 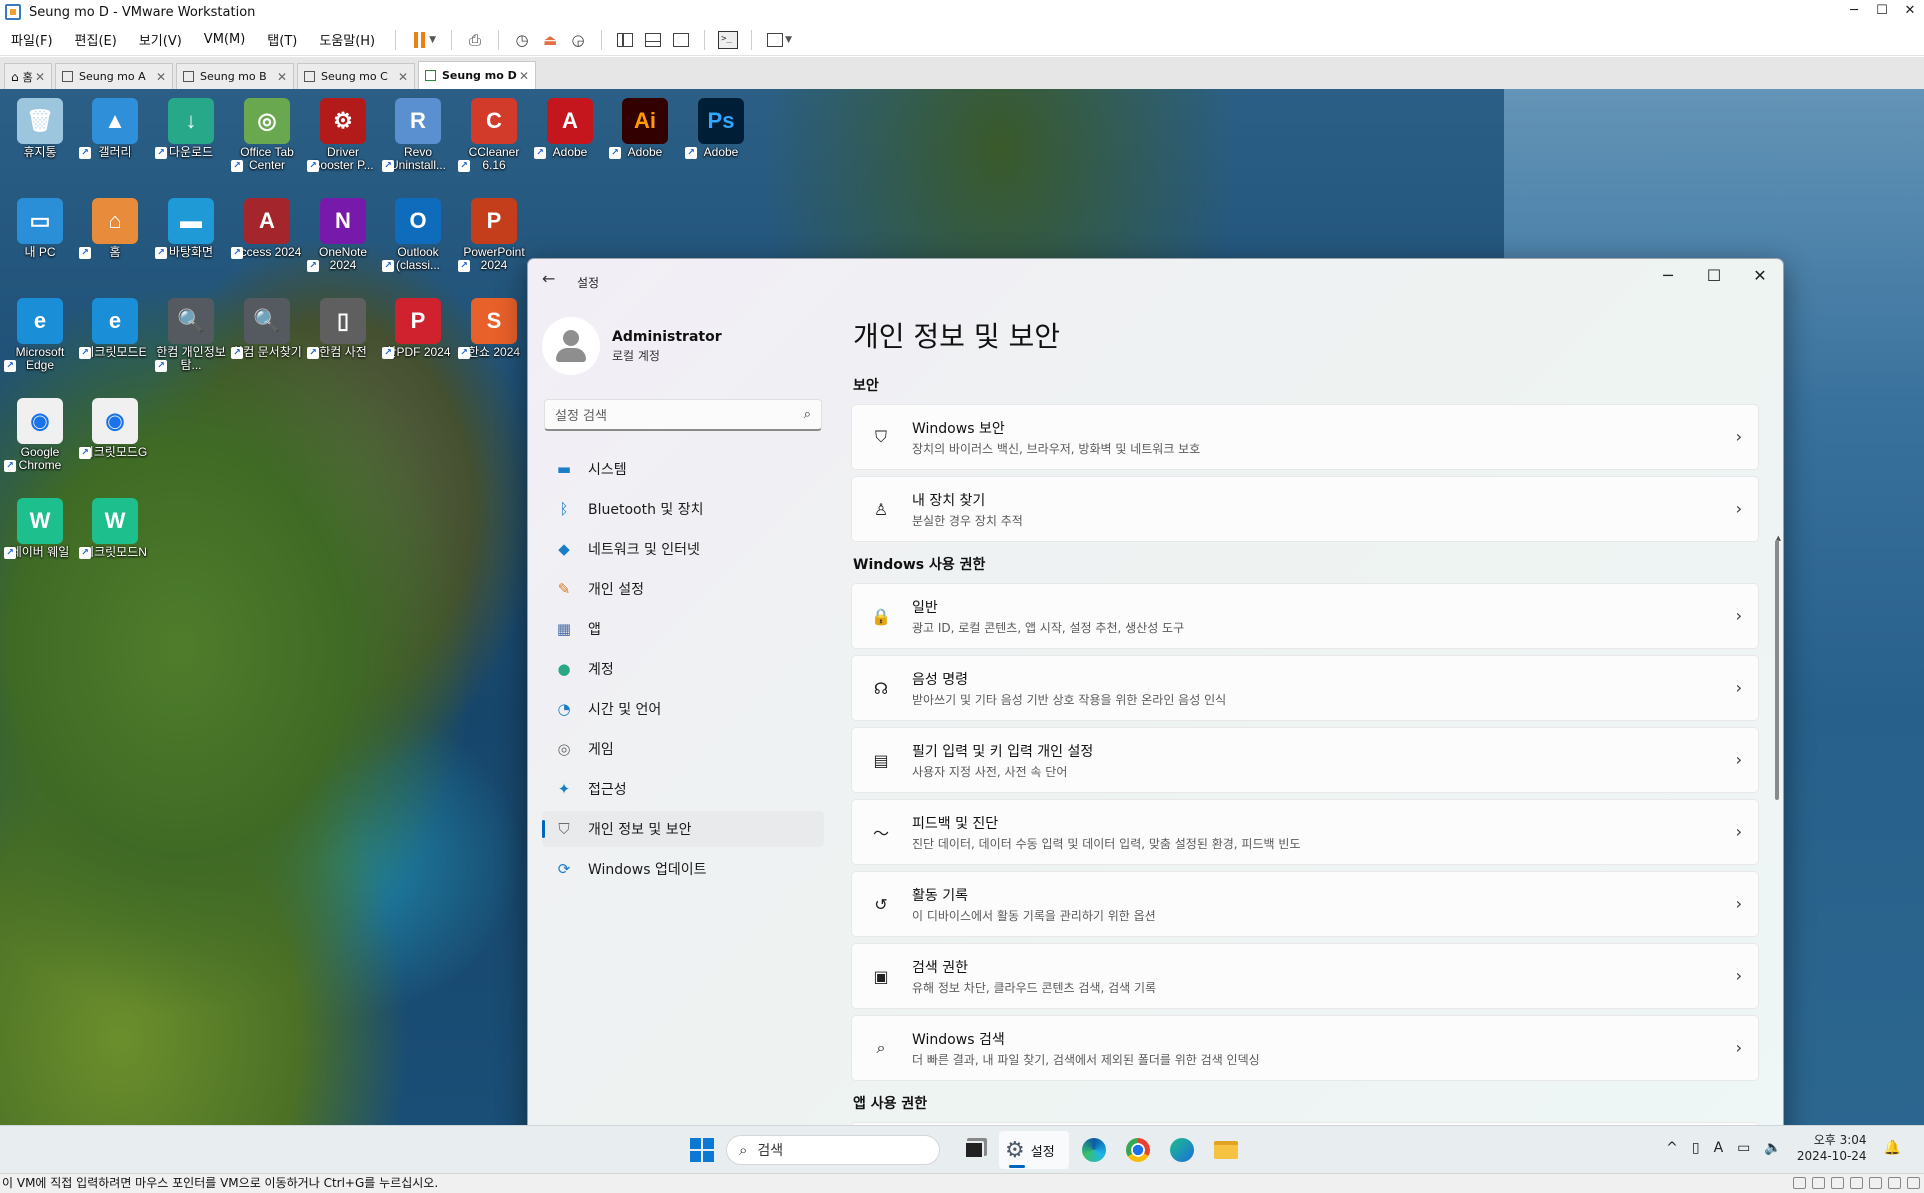 I want to click on tab-seung-mo-a: Seung mo A ✕, so click(x=114, y=76).